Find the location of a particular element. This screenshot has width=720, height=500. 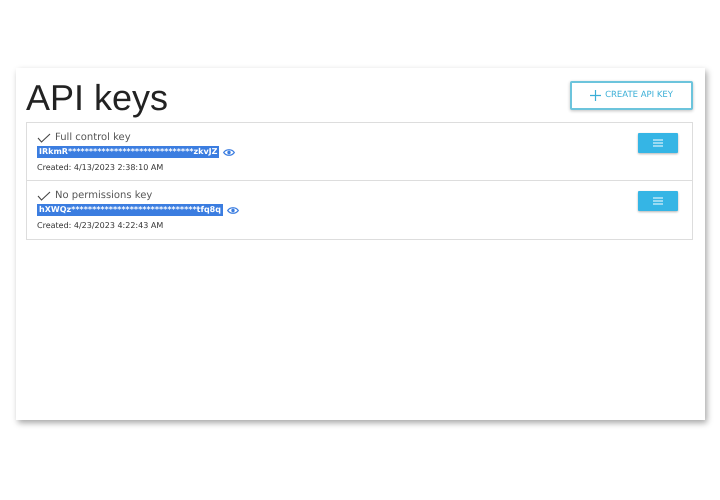

api-key-value: IRkmR******************************zkvJZ is located at coordinates (128, 152).